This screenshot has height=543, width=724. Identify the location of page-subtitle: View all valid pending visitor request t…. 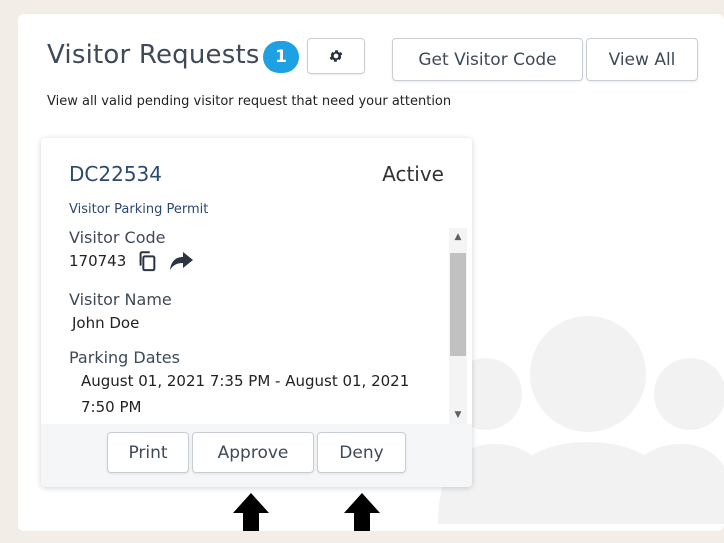
(249, 101).